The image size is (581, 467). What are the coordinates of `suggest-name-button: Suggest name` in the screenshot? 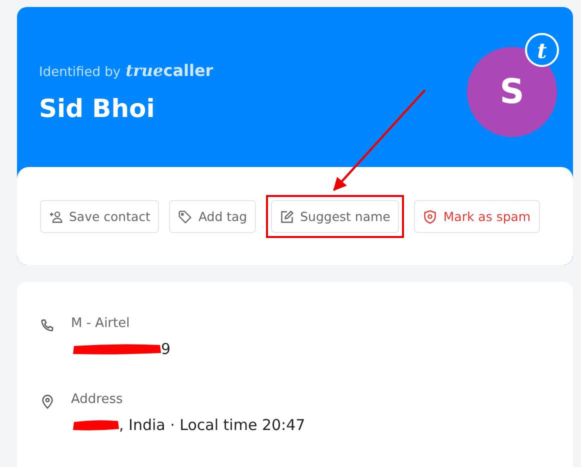 It's located at (335, 216).